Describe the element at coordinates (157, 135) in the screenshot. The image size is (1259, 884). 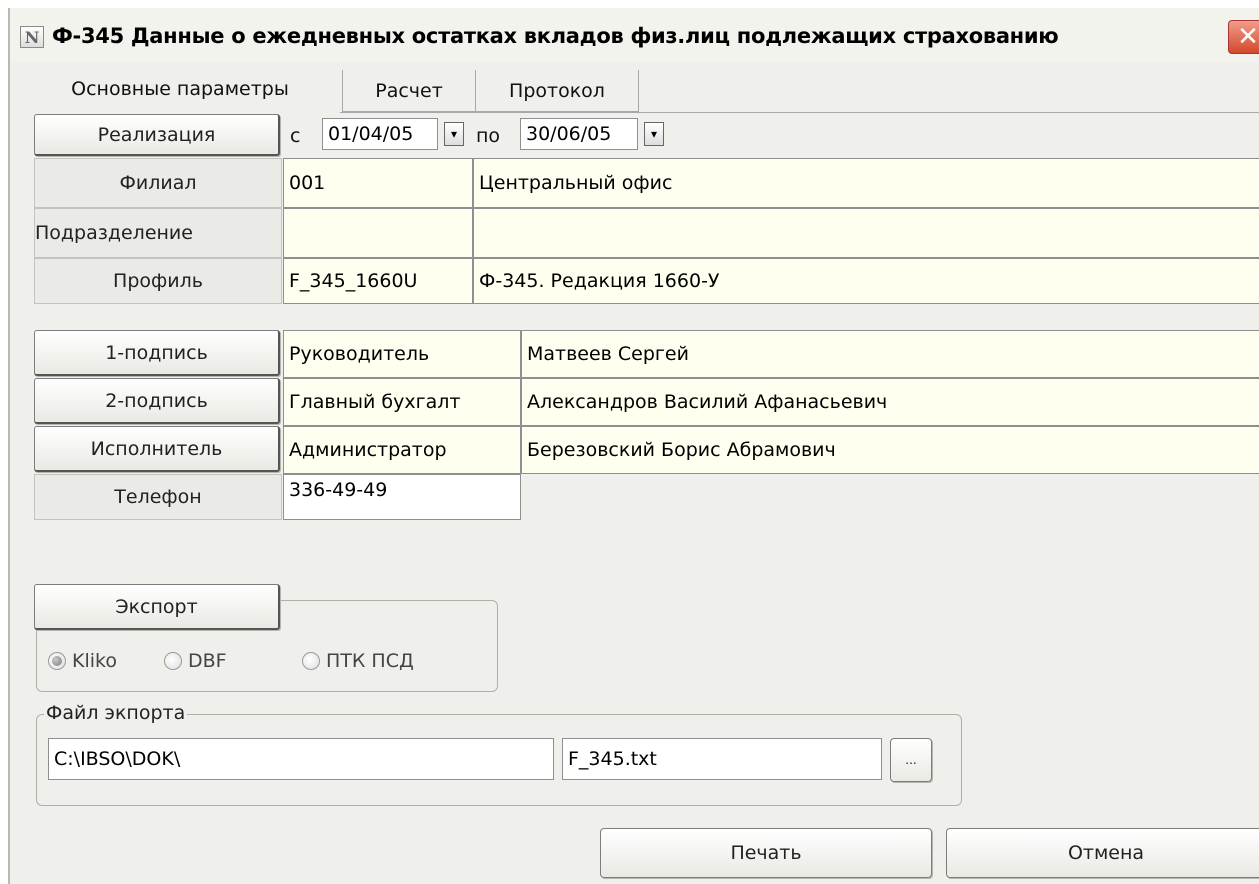
I see `realization-button: Реализация` at that location.